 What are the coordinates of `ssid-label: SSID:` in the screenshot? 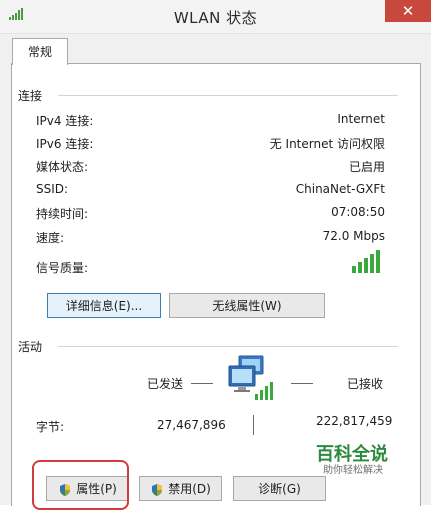 It's located at (52, 189).